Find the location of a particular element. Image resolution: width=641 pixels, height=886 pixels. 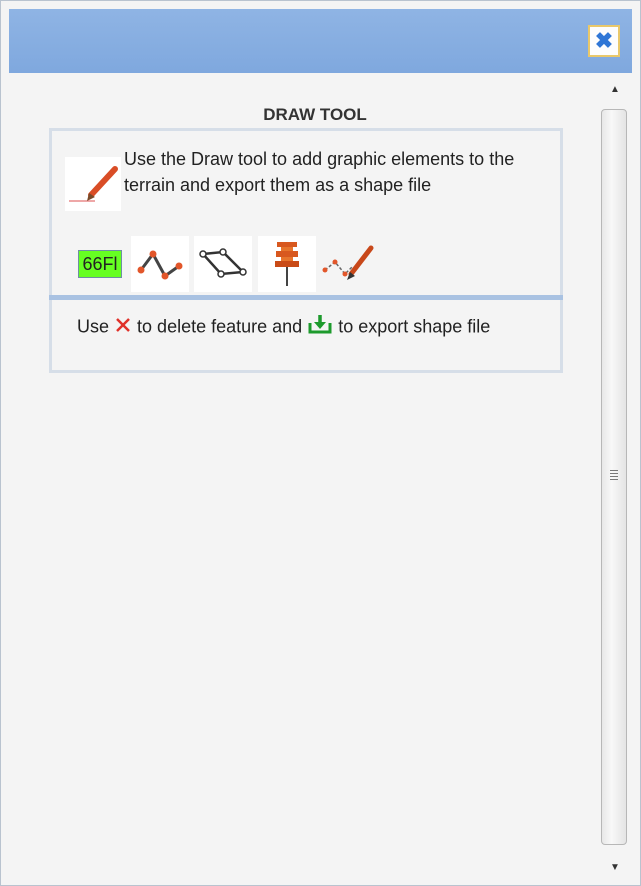

freehand-tool-button is located at coordinates (348, 264).